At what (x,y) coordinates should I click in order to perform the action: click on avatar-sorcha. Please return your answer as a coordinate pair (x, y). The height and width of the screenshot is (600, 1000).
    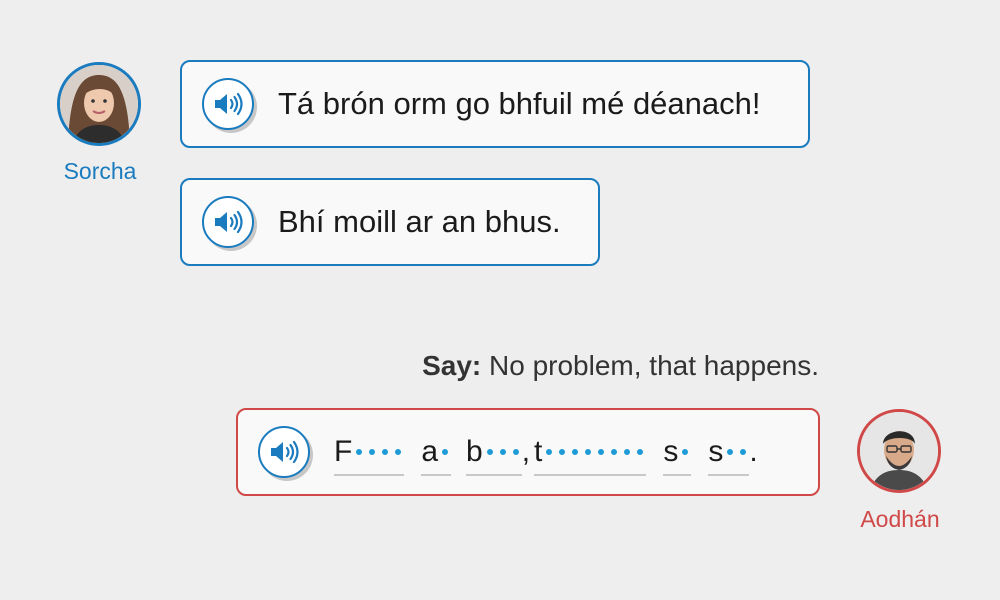
    Looking at the image, I should click on (99, 104).